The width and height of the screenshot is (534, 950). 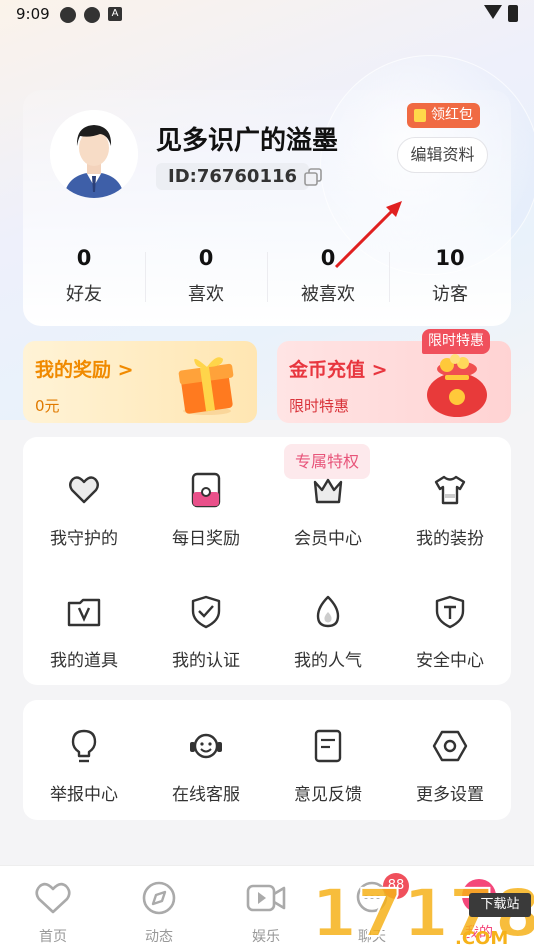 What do you see at coordinates (450, 490) in the screenshot?
I see `shirt-icon` at bounding box center [450, 490].